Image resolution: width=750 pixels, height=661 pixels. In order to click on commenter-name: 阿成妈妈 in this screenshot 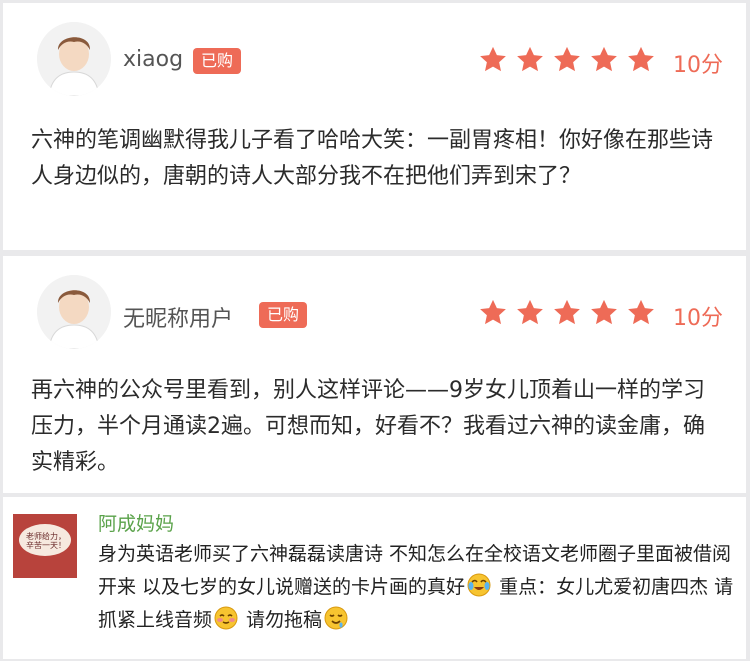, I will do `click(136, 522)`.